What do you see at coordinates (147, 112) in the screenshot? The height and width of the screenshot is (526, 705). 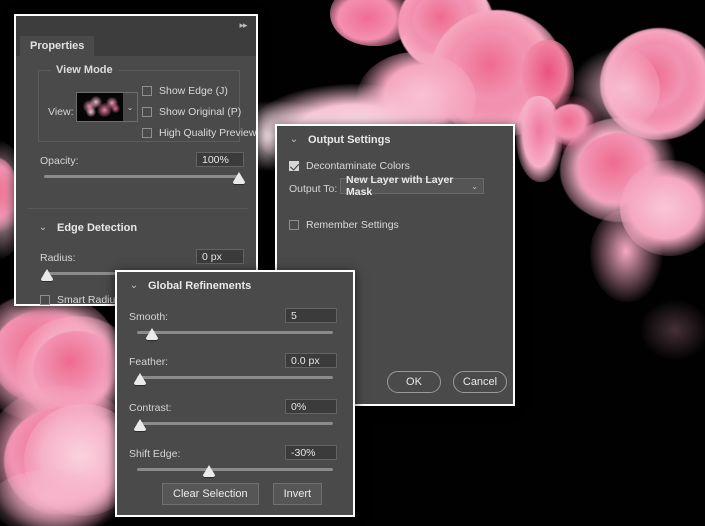 I see `show-original-checkbox-box` at bounding box center [147, 112].